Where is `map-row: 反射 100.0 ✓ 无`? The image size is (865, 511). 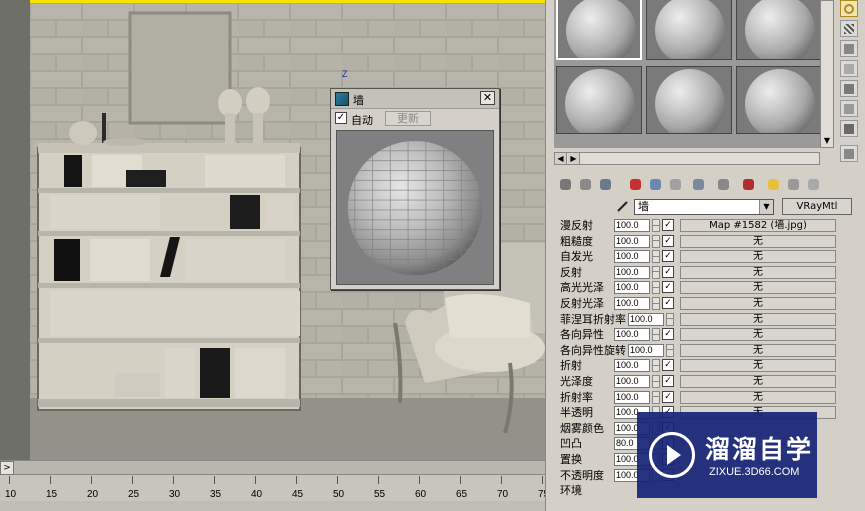 map-row: 反射 100.0 ✓ 无 is located at coordinates (697, 273).